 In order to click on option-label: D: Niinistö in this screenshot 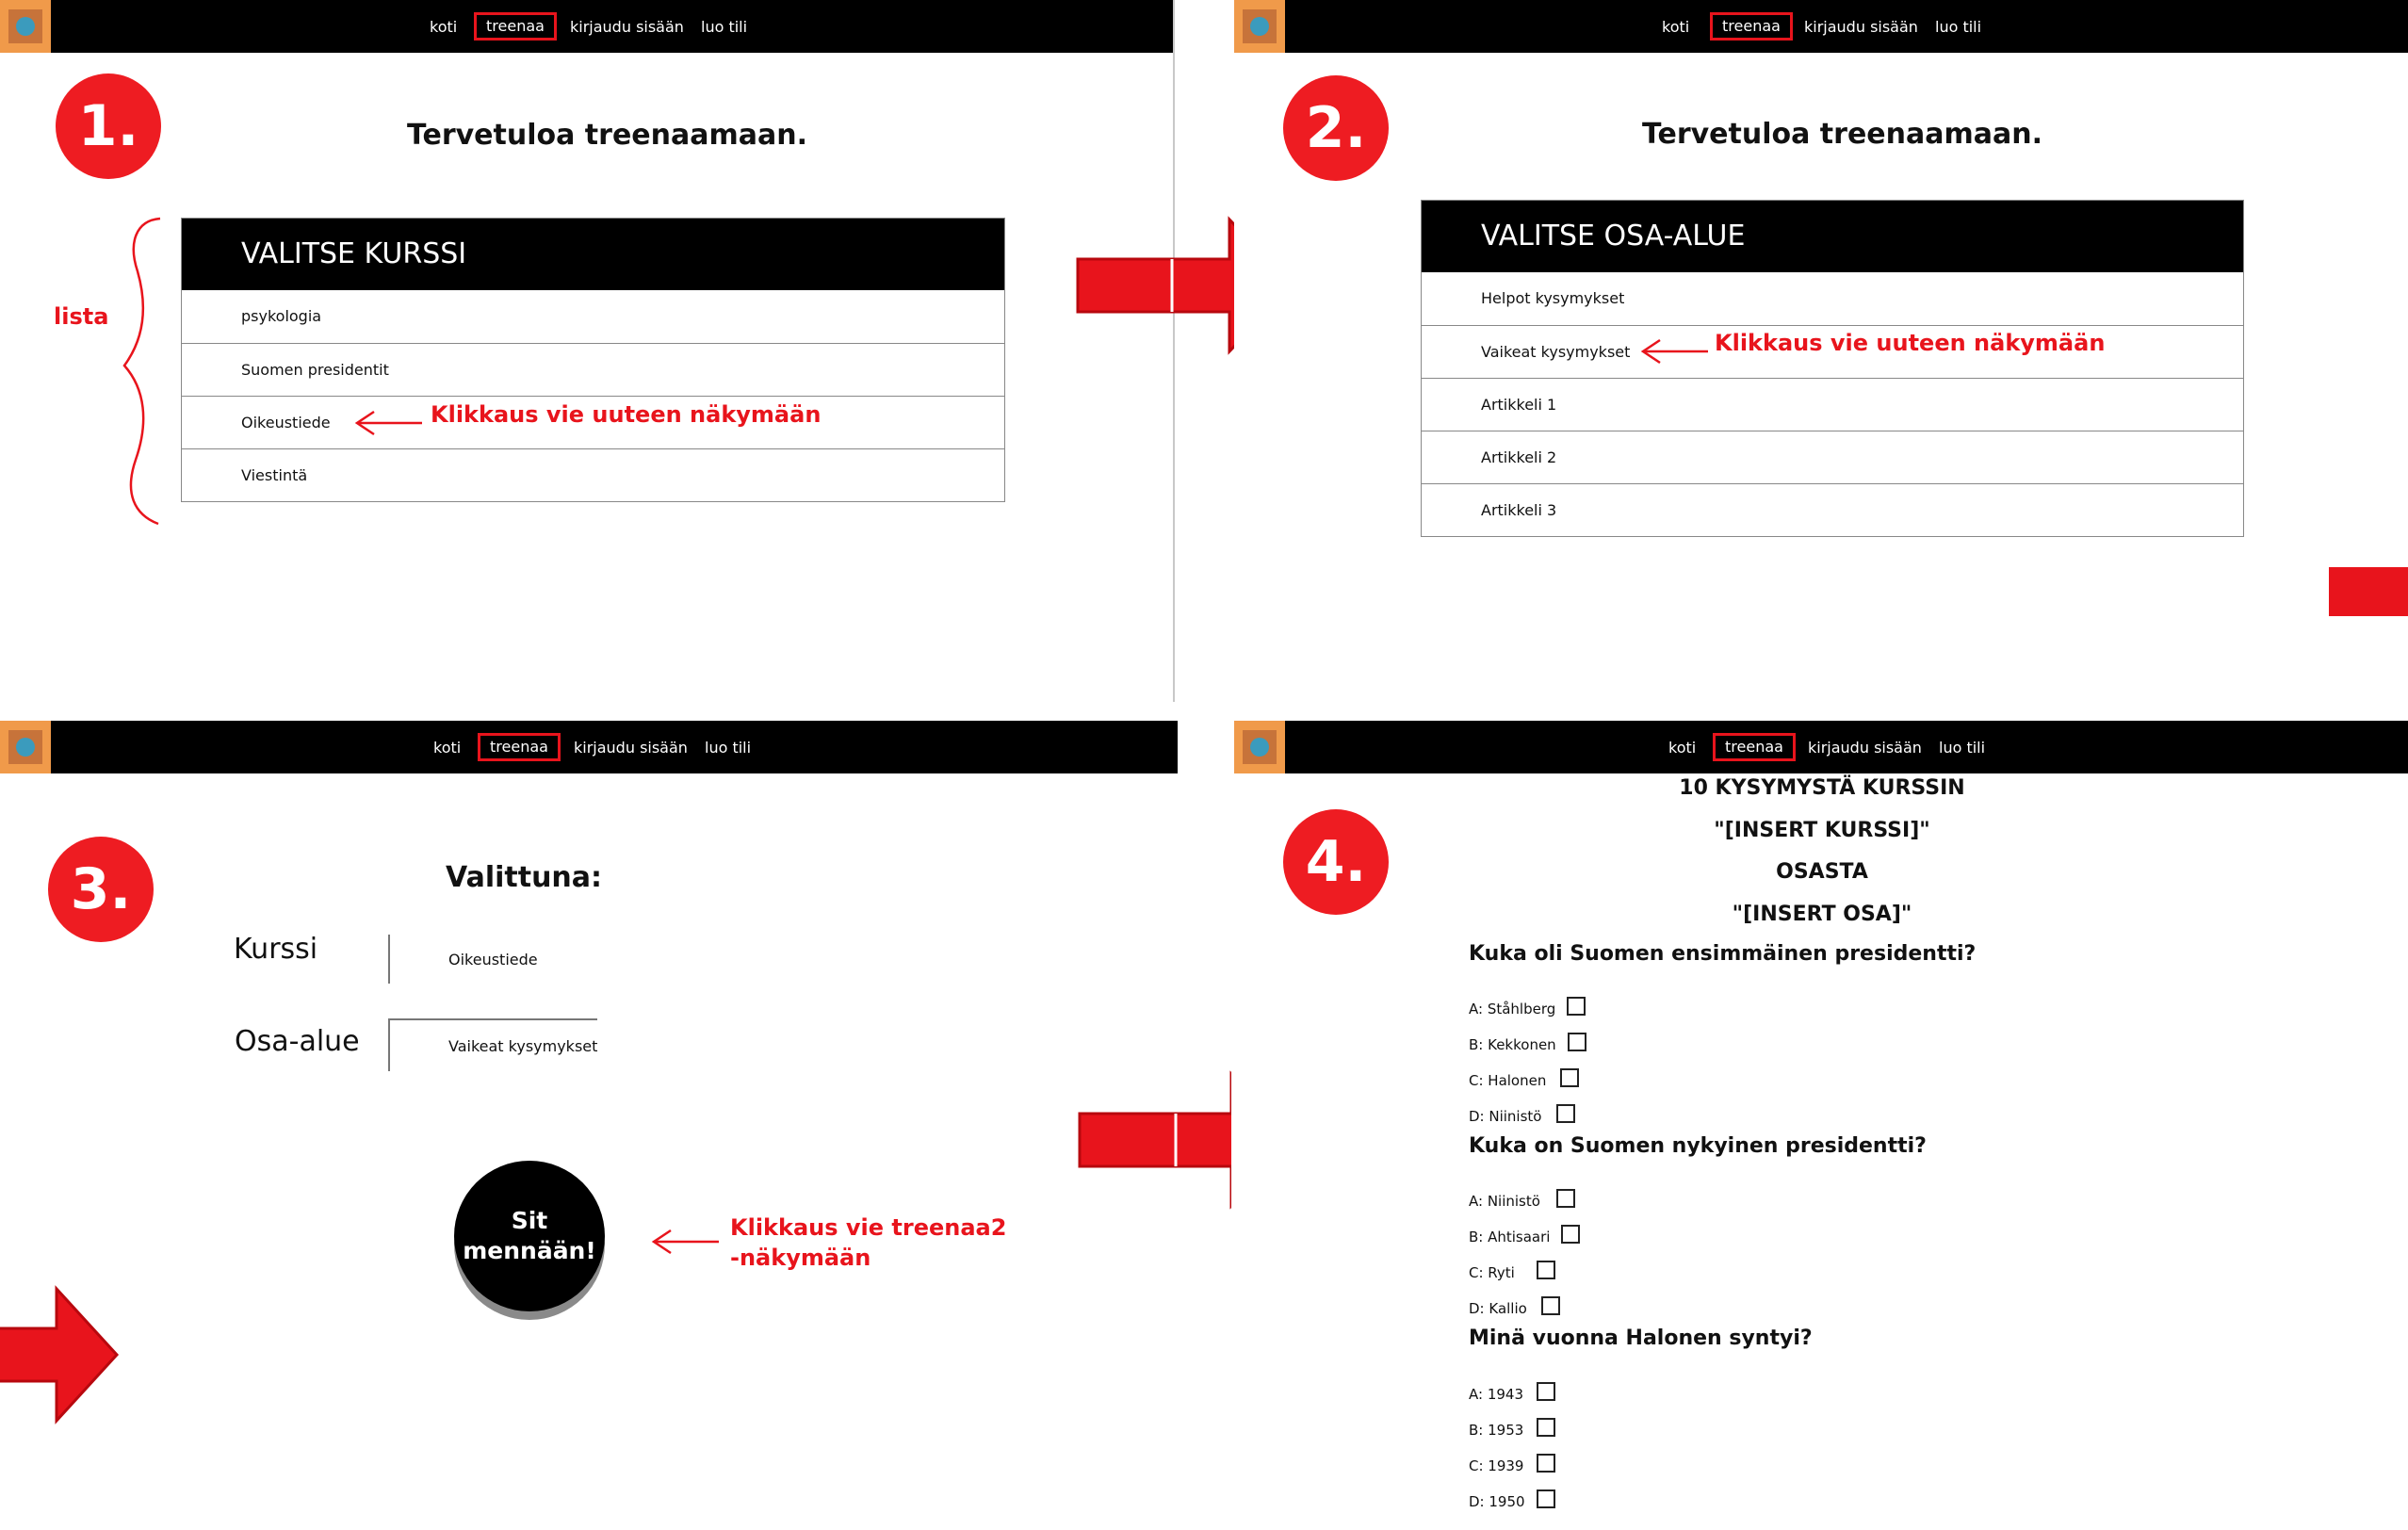, I will do `click(1506, 1116)`.